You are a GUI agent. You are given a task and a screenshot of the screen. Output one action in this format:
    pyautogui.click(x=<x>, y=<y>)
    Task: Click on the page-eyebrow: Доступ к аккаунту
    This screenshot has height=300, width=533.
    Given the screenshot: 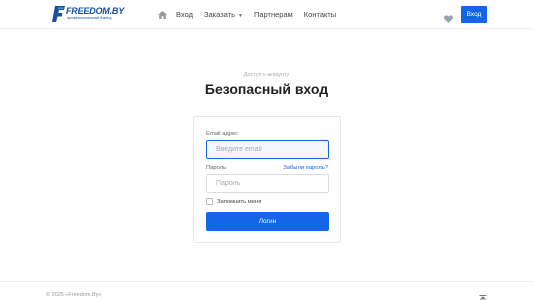 What is the action you would take?
    pyautogui.click(x=266, y=75)
    